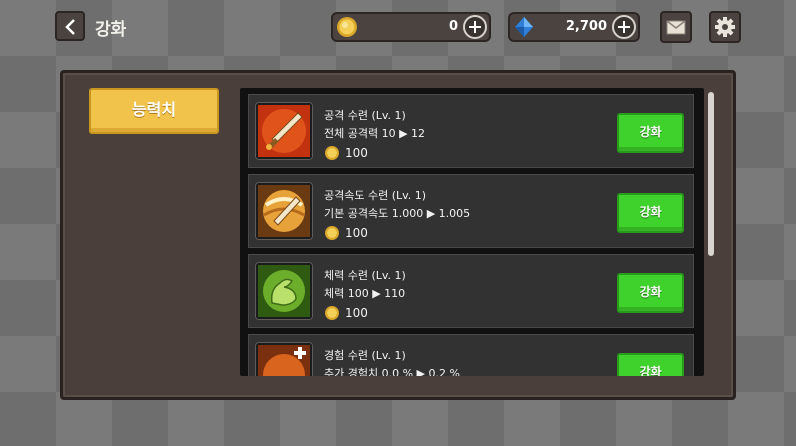  What do you see at coordinates (711, 174) in the screenshot?
I see `list-scrollbar` at bounding box center [711, 174].